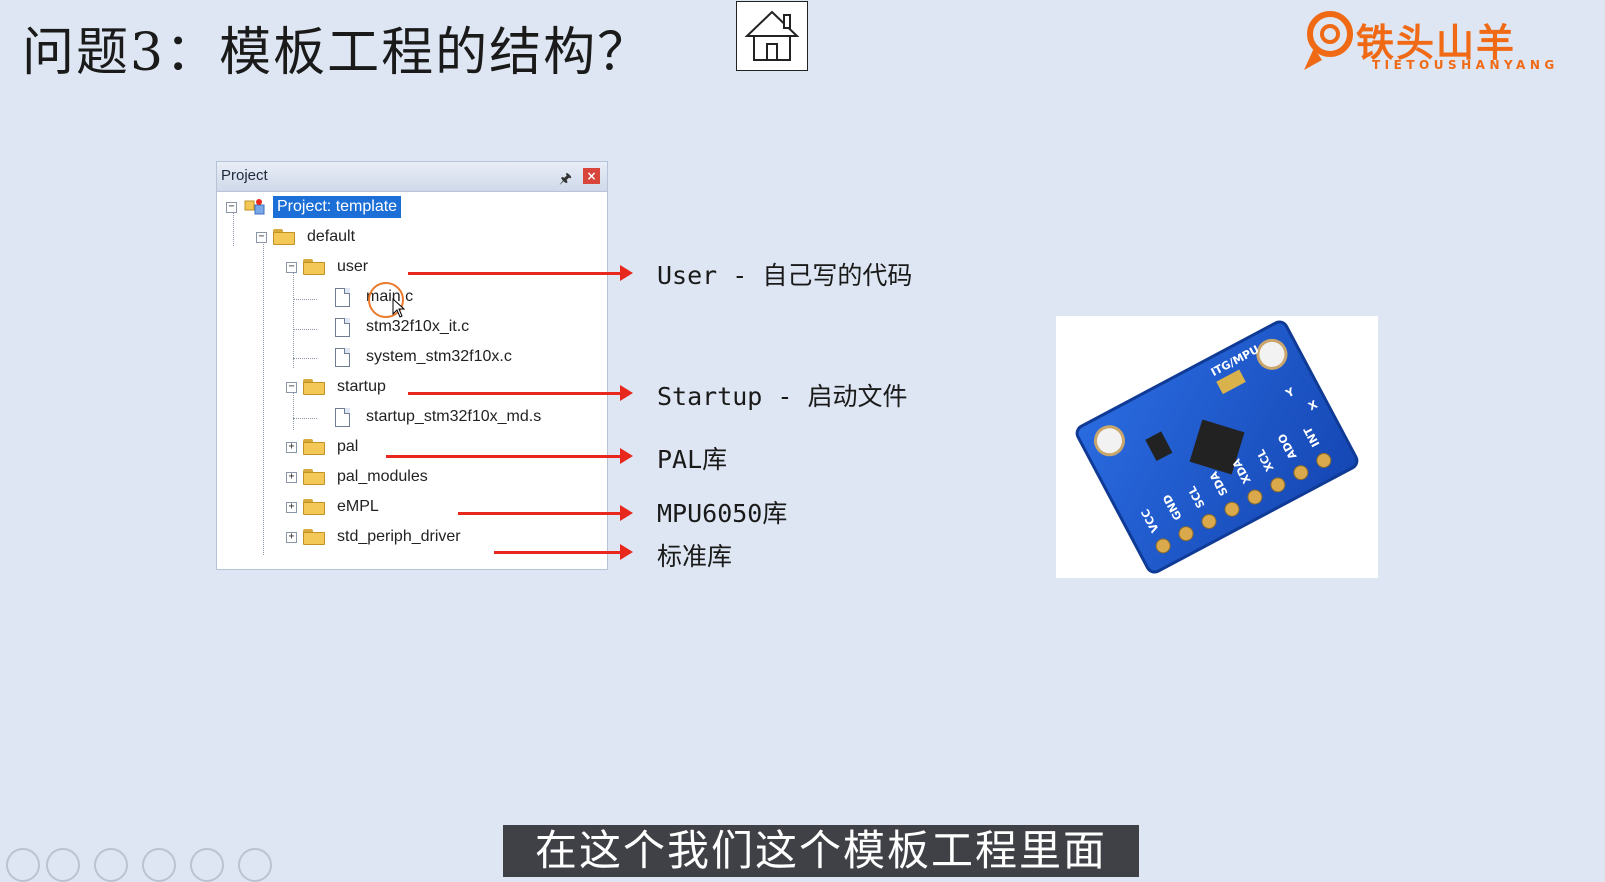 This screenshot has height=882, width=1605. What do you see at coordinates (591, 176) in the screenshot?
I see `close-icon: ×` at bounding box center [591, 176].